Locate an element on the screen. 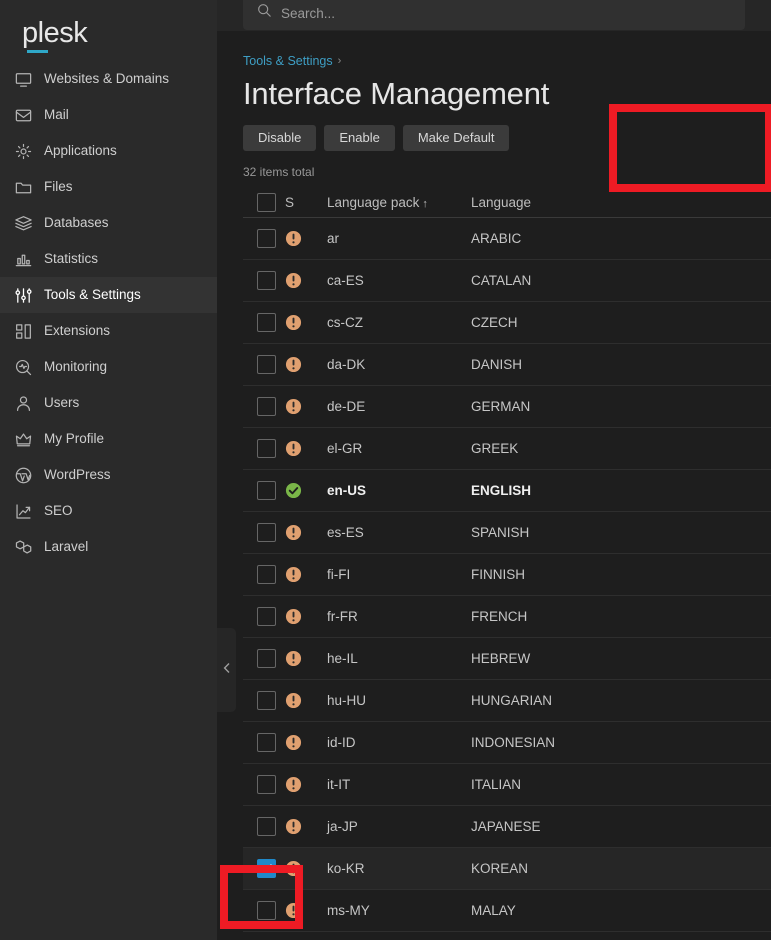 Image resolution: width=771 pixels, height=940 pixels. row-language-pack: fi-FI is located at coordinates (339, 574).